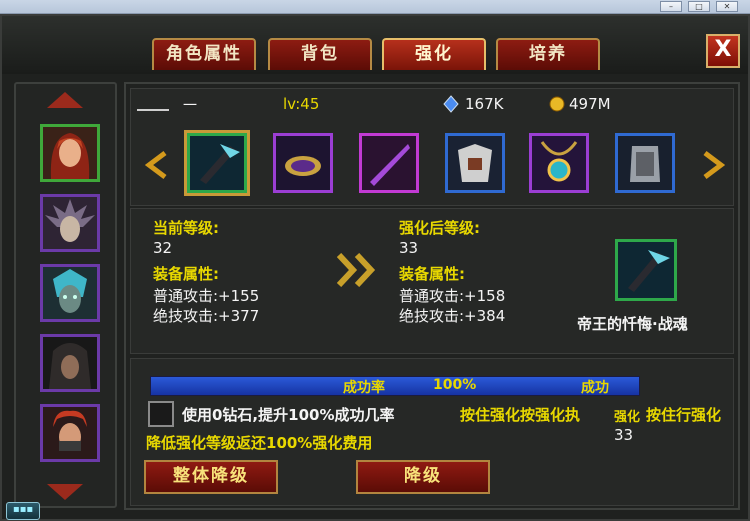 Image resolution: width=750 pixels, height=521 pixels. I want to click on overall-downgrade-button: 整体降级, so click(211, 477).